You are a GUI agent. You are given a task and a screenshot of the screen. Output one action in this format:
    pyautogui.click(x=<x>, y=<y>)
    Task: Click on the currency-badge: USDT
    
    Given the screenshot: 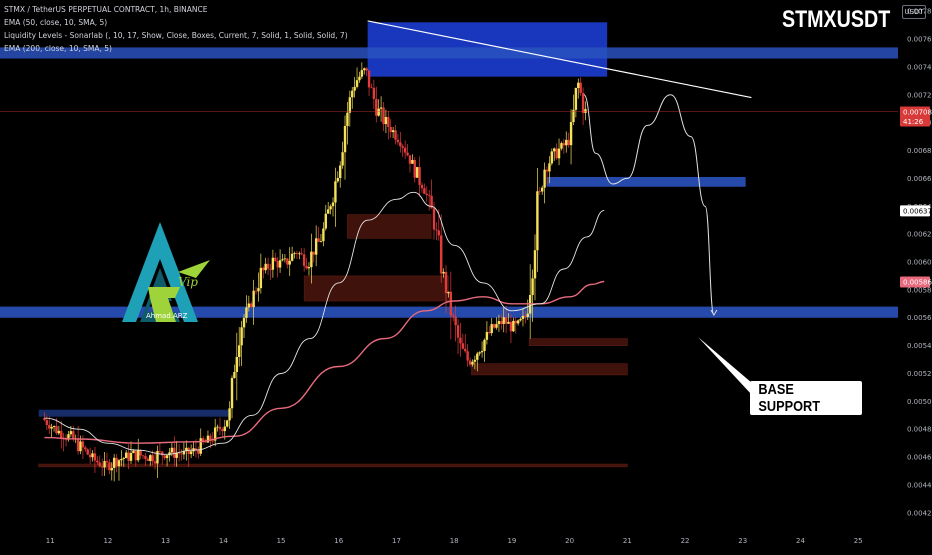 What is the action you would take?
    pyautogui.click(x=914, y=12)
    